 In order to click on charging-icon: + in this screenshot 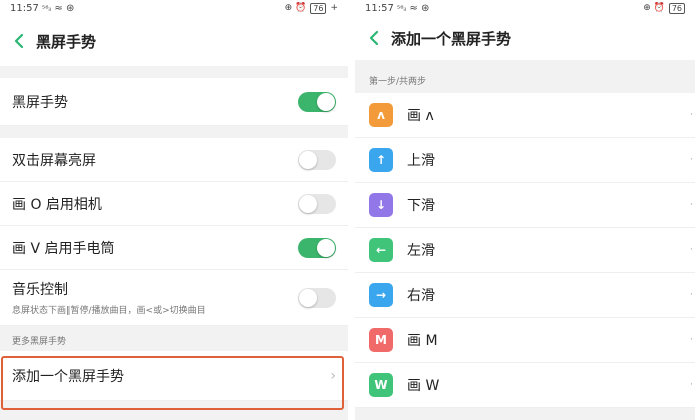, I will do `click(334, 8)`.